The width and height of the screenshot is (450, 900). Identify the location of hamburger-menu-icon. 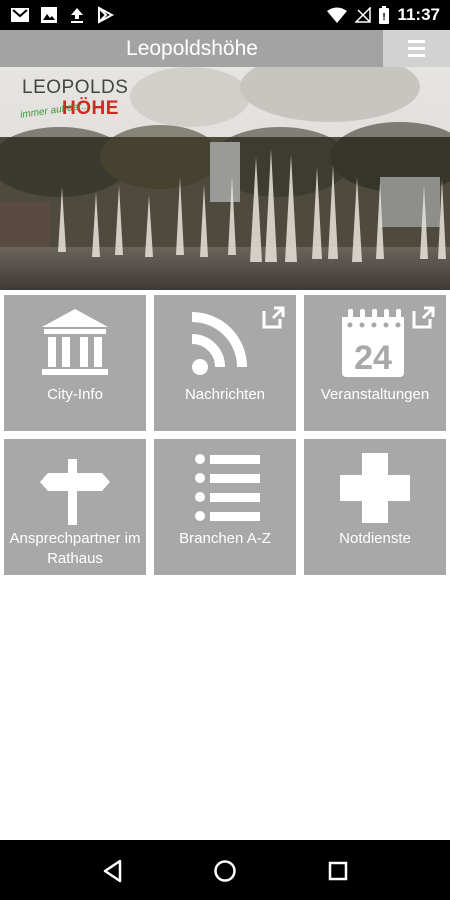
(416, 48).